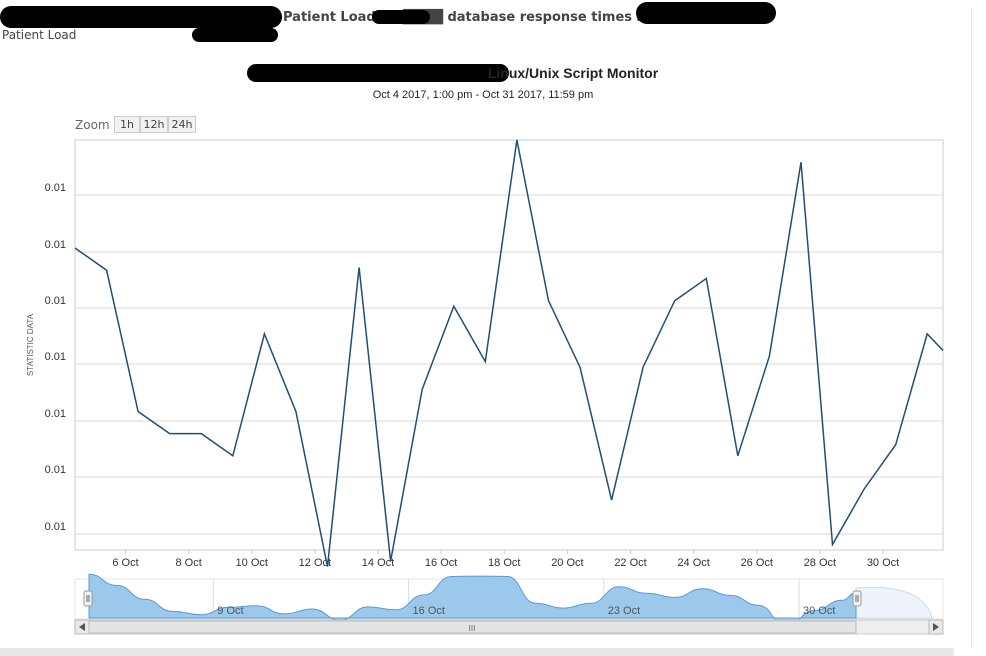  What do you see at coordinates (252, 563) in the screenshot?
I see `x-tick-label: 10 Oct` at bounding box center [252, 563].